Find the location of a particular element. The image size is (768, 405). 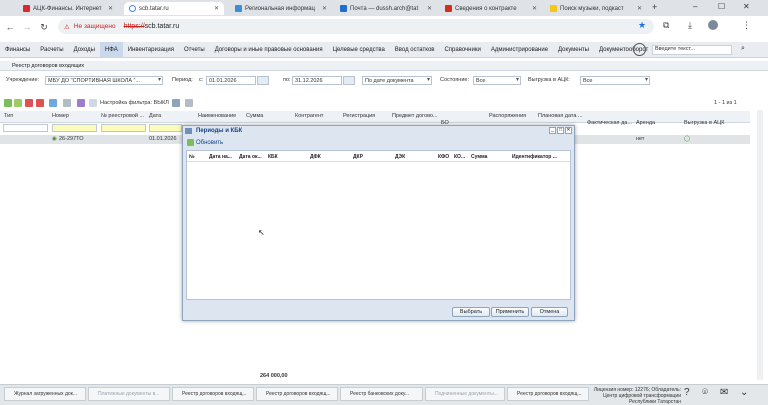

scrollbar is located at coordinates (760, 245).